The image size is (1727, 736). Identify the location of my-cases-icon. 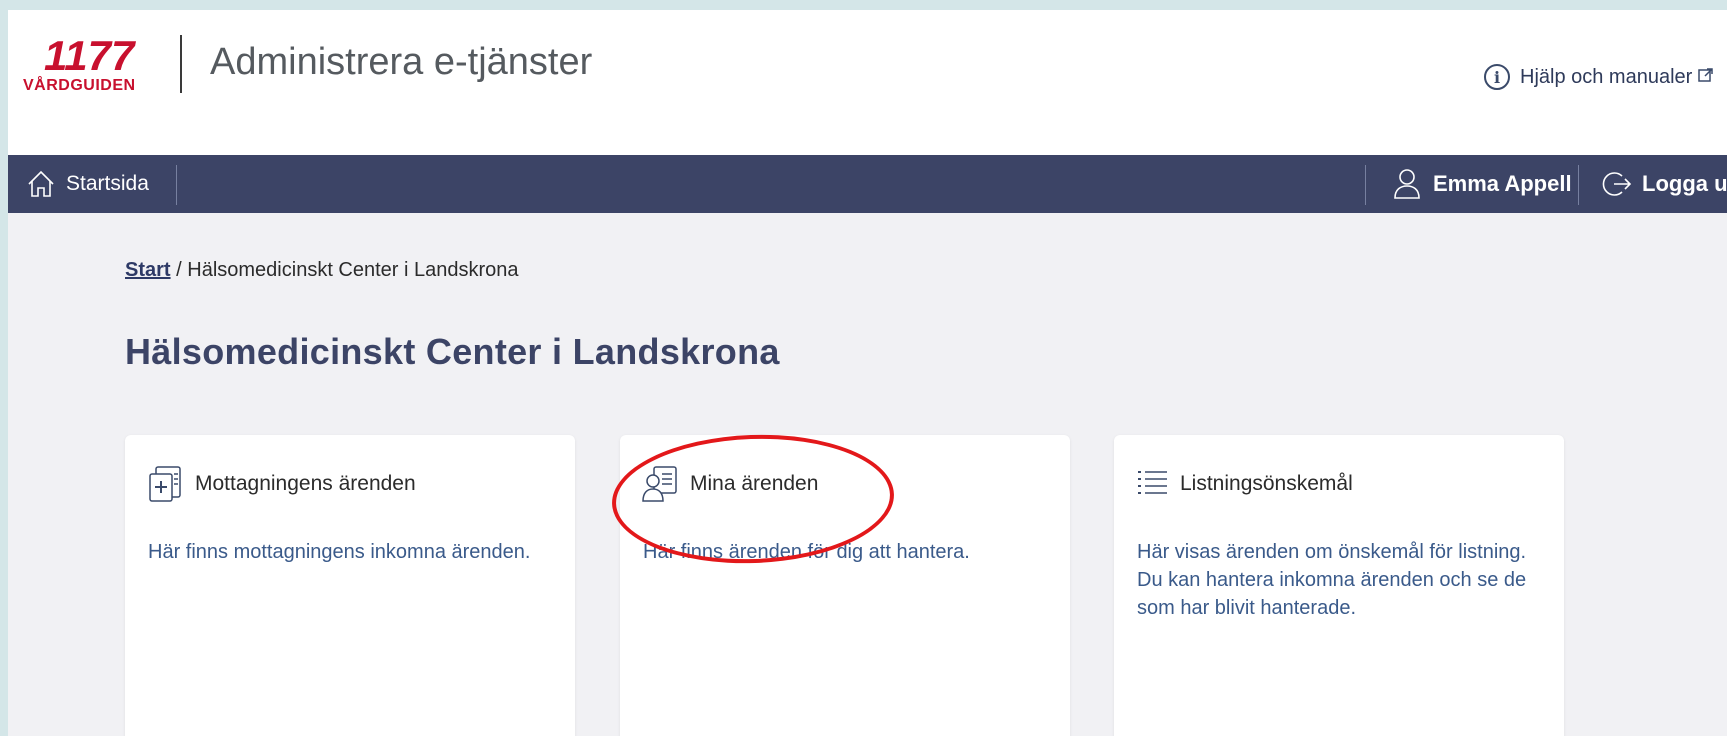
(659, 484).